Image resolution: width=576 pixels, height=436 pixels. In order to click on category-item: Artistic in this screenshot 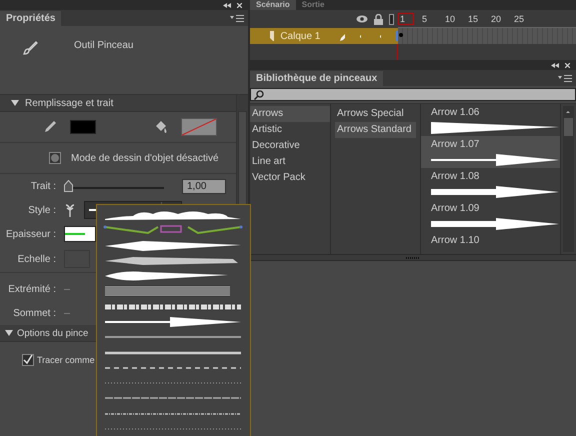, I will do `click(290, 130)`.